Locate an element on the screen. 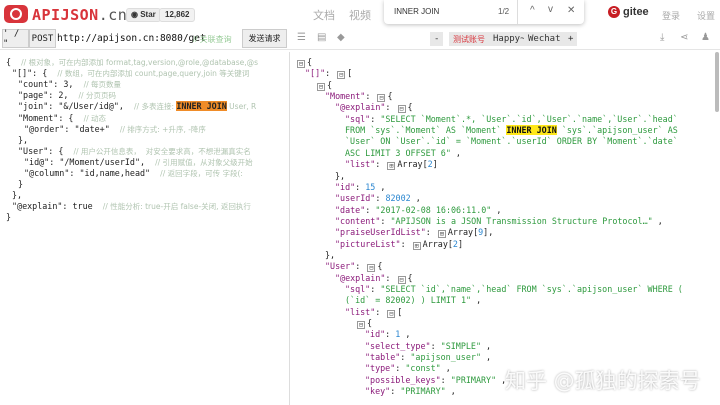 Image resolution: width=720 pixels, height=405 pixels. find-match-count: 1/2 is located at coordinates (504, 11).